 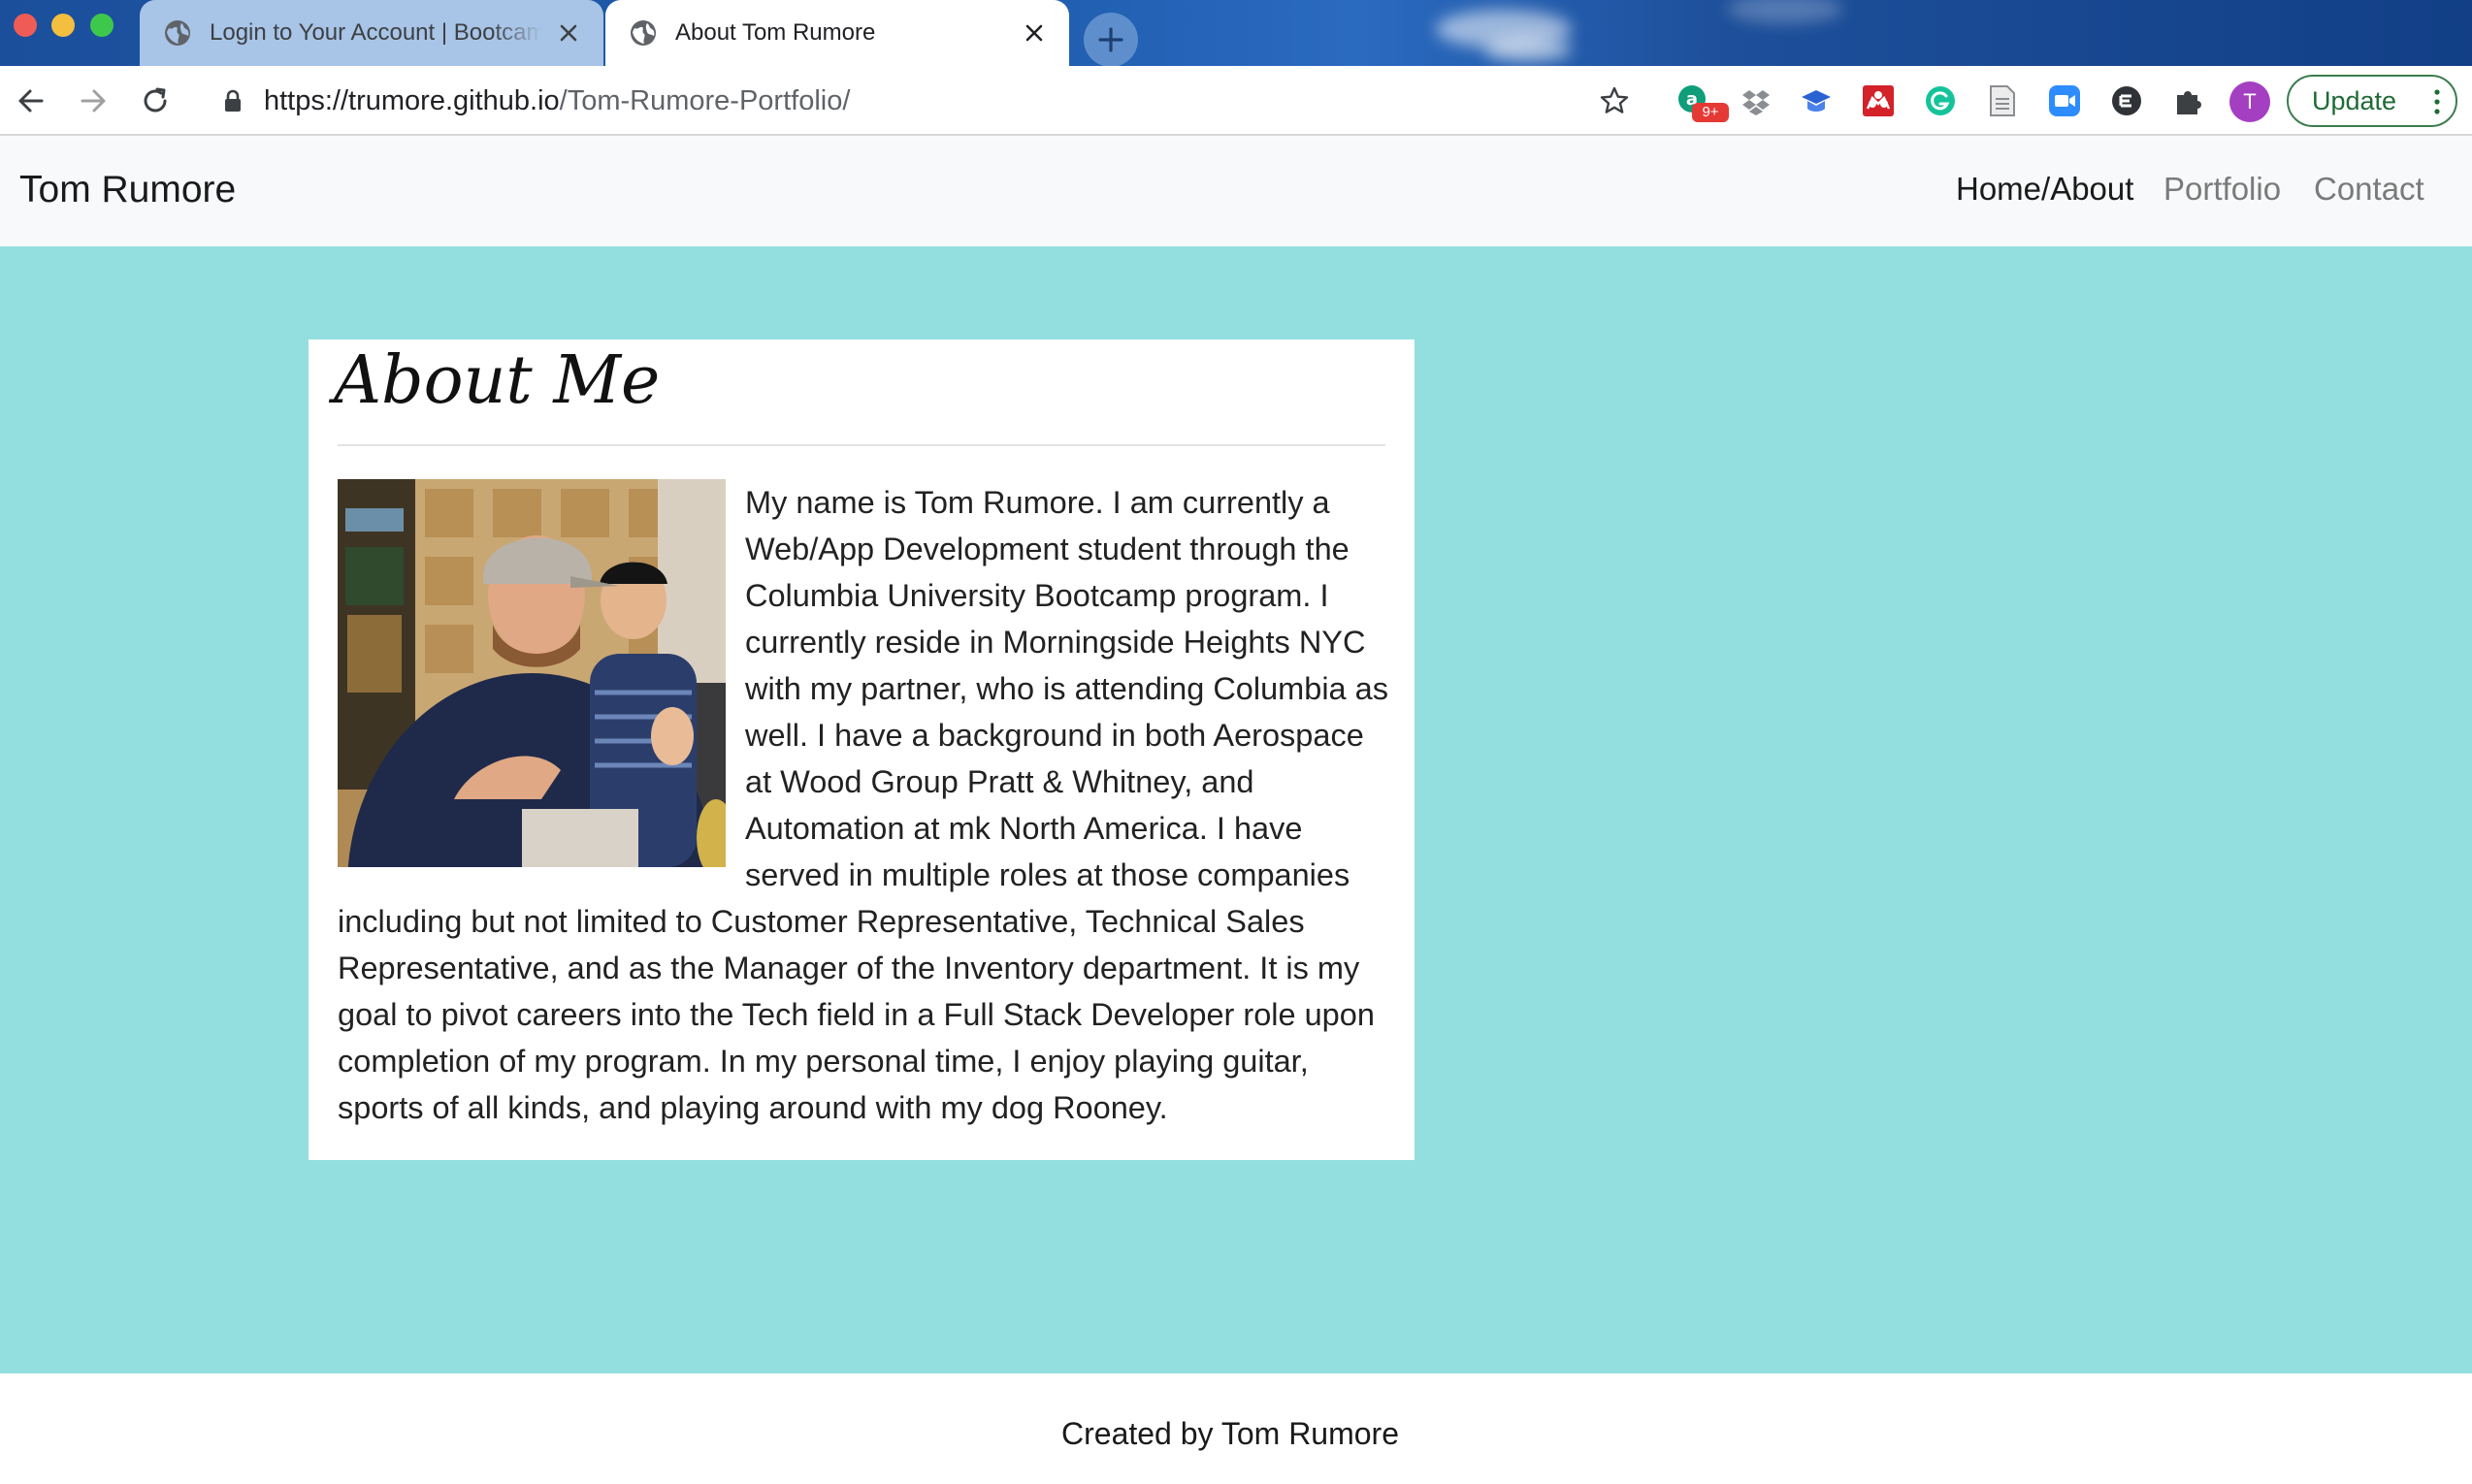 What do you see at coordinates (63, 25) in the screenshot?
I see `window-minimize-button` at bounding box center [63, 25].